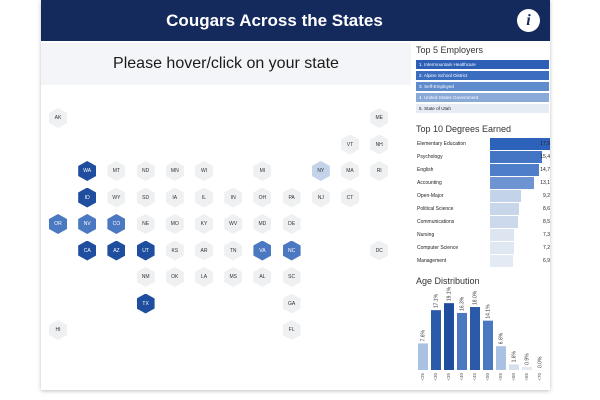 This screenshot has height=400, width=600. What do you see at coordinates (291, 277) in the screenshot?
I see `state-hex-sc: SC` at bounding box center [291, 277].